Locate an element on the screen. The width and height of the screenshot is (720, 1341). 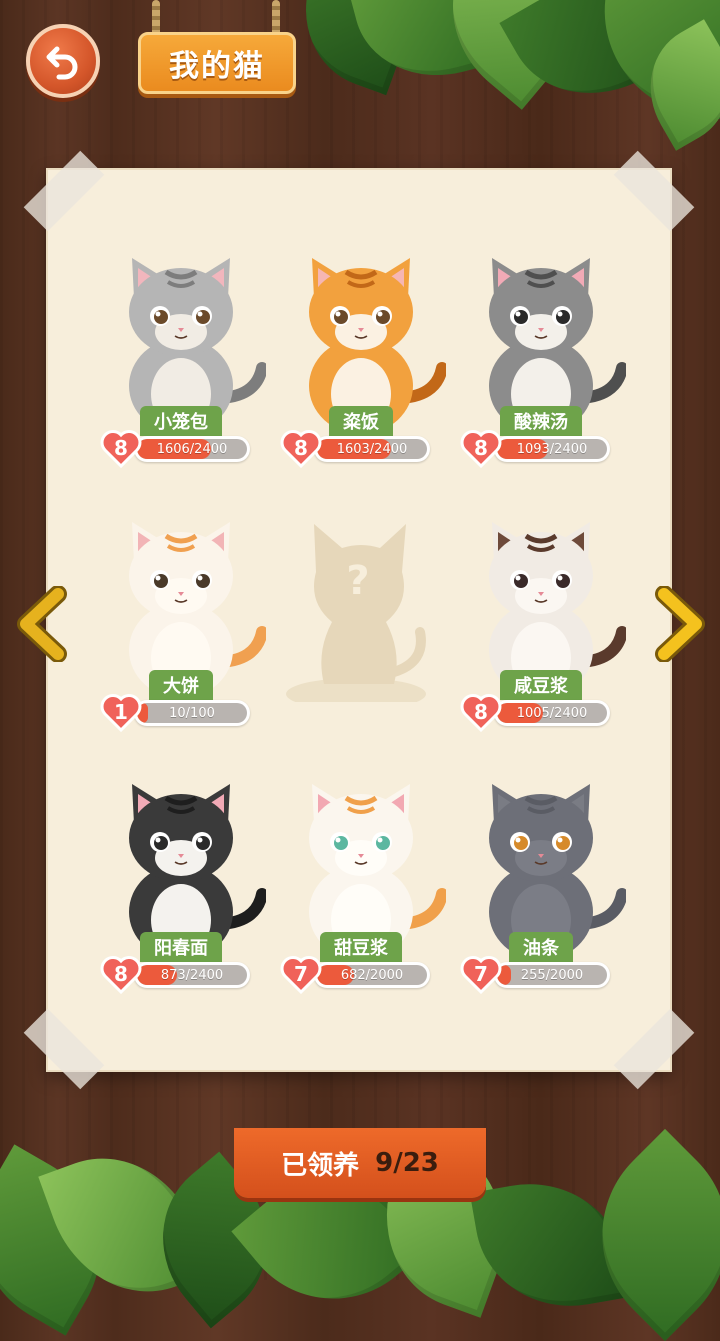
cat-card: 咸豆浆 8 1005/2400 is located at coordinates (541, 630).